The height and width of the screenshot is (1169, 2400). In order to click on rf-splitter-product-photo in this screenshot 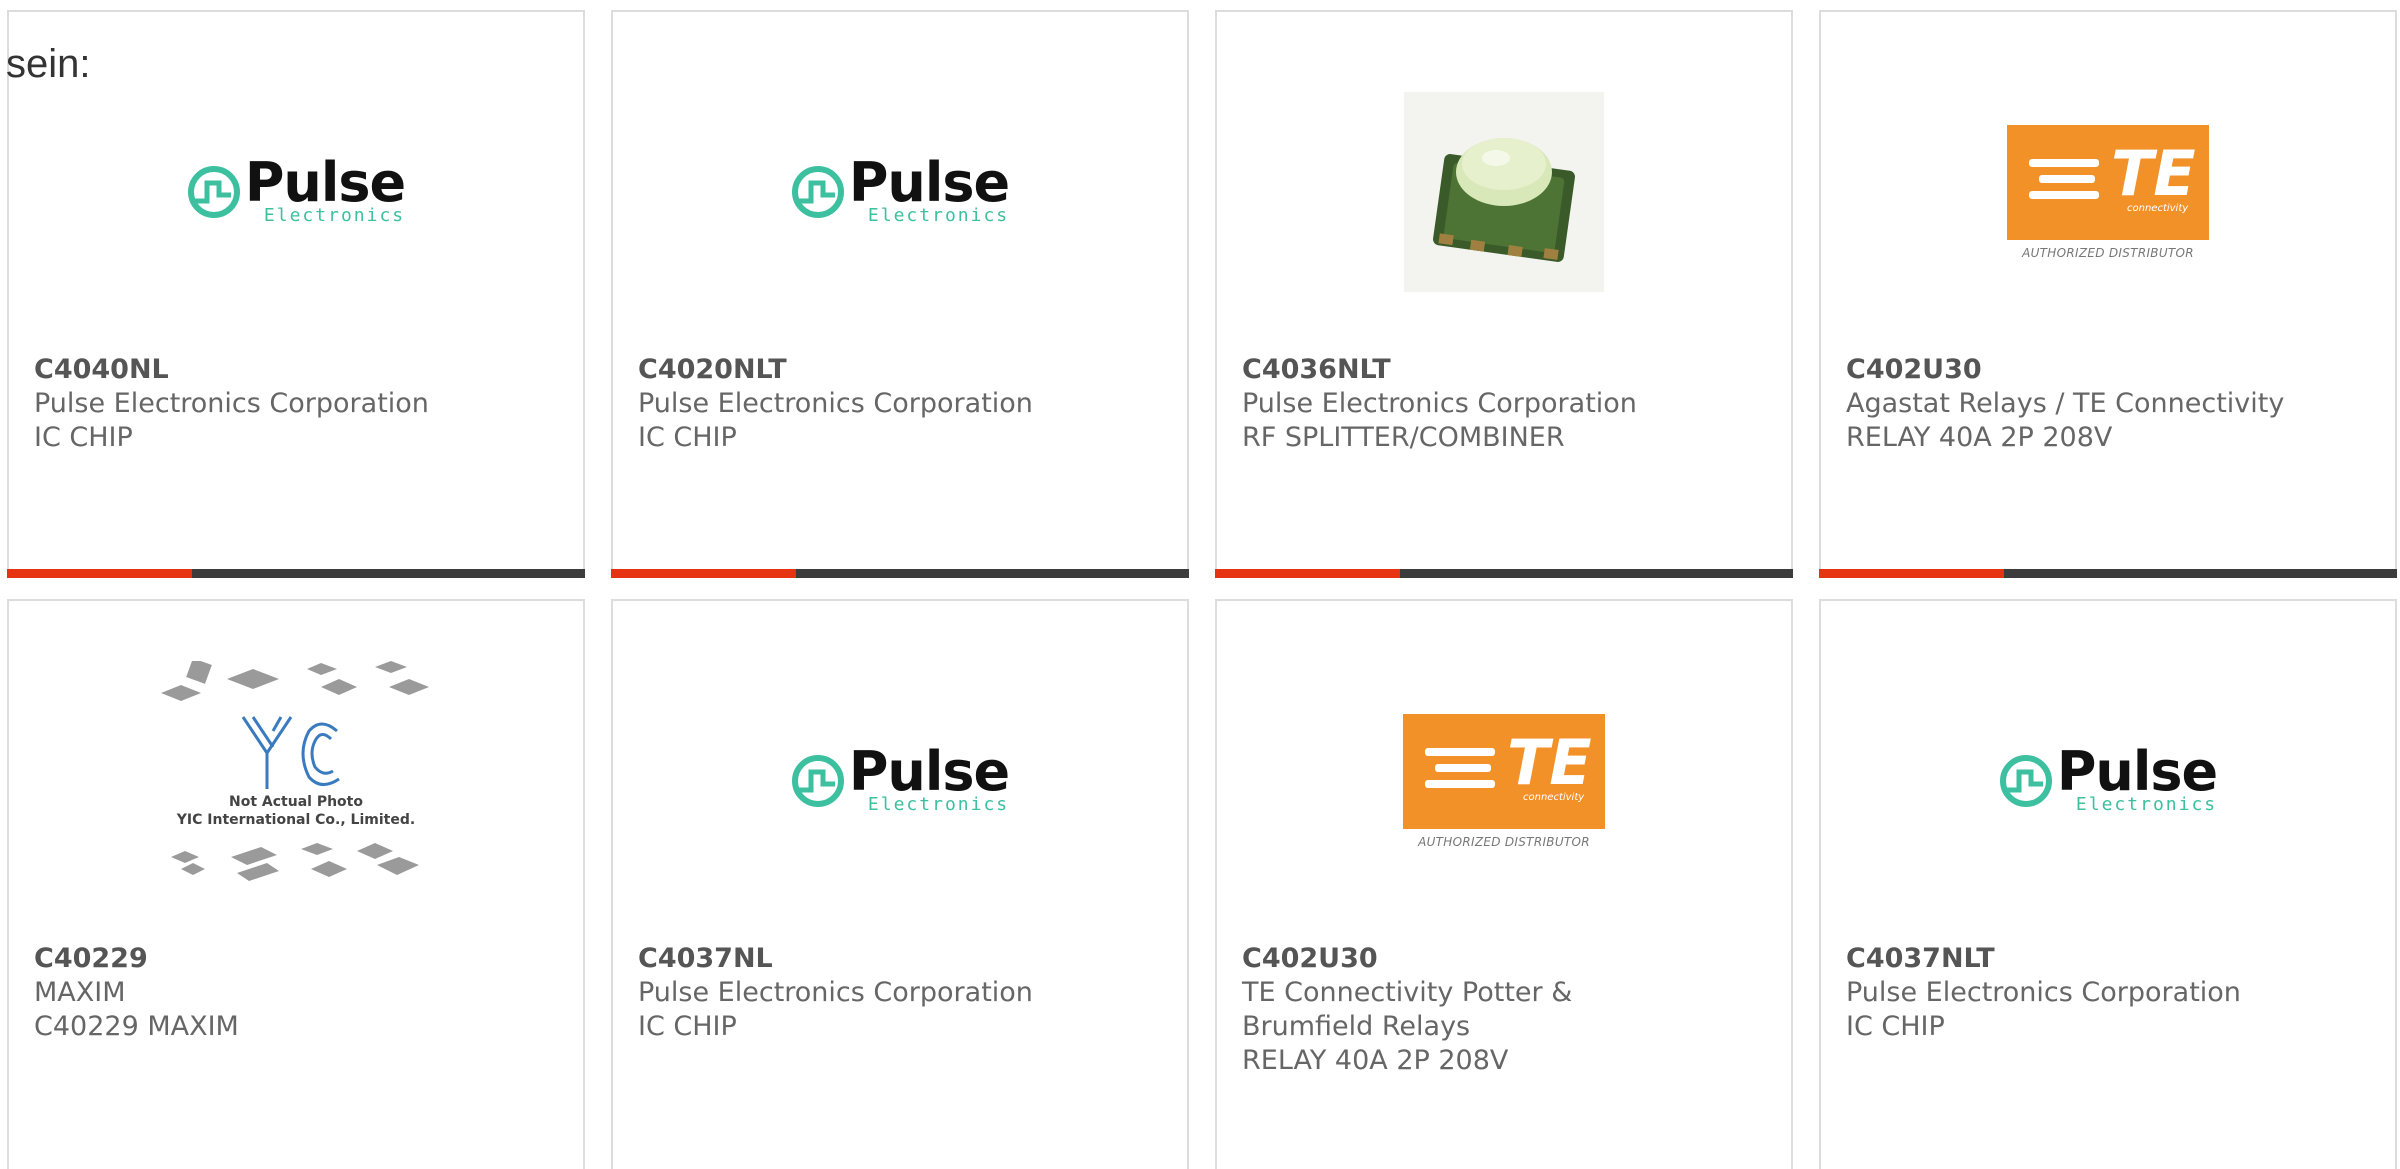, I will do `click(1504, 192)`.